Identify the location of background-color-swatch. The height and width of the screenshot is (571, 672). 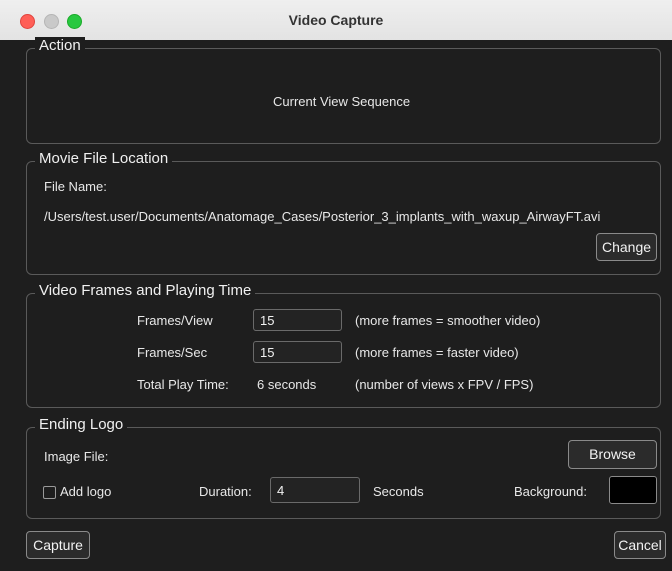
(633, 490).